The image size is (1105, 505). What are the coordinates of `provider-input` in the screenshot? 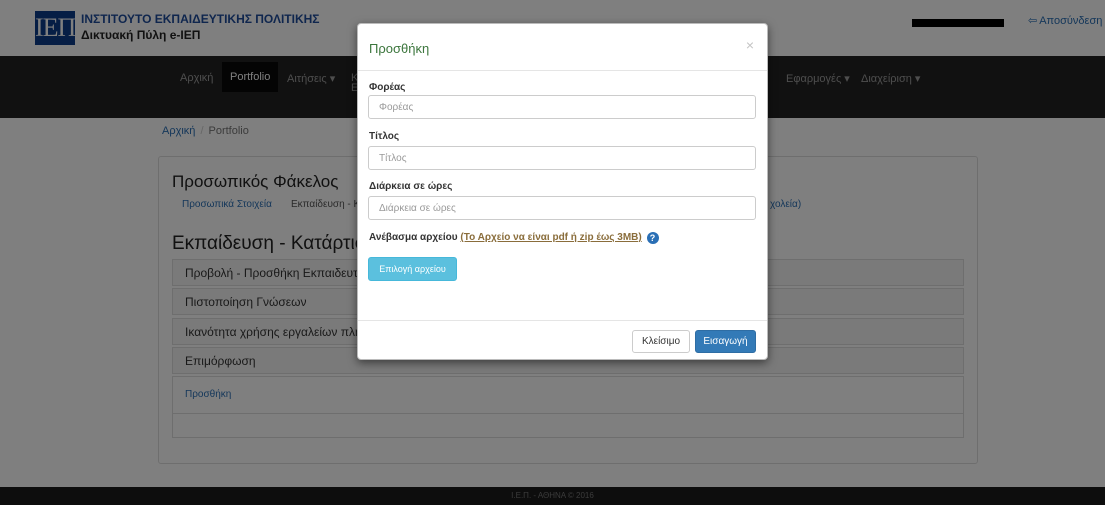 It's located at (562, 107).